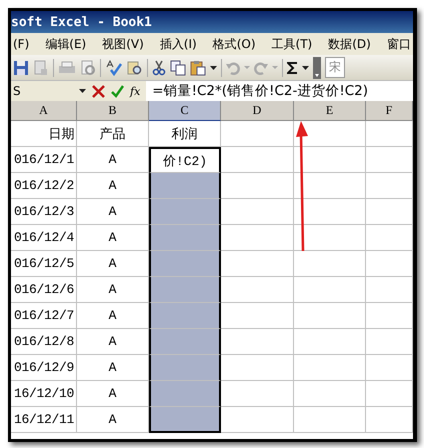 Image resolution: width=424 pixels, height=448 pixels. Describe the element at coordinates (113, 111) in the screenshot. I see `column-header: B` at that location.